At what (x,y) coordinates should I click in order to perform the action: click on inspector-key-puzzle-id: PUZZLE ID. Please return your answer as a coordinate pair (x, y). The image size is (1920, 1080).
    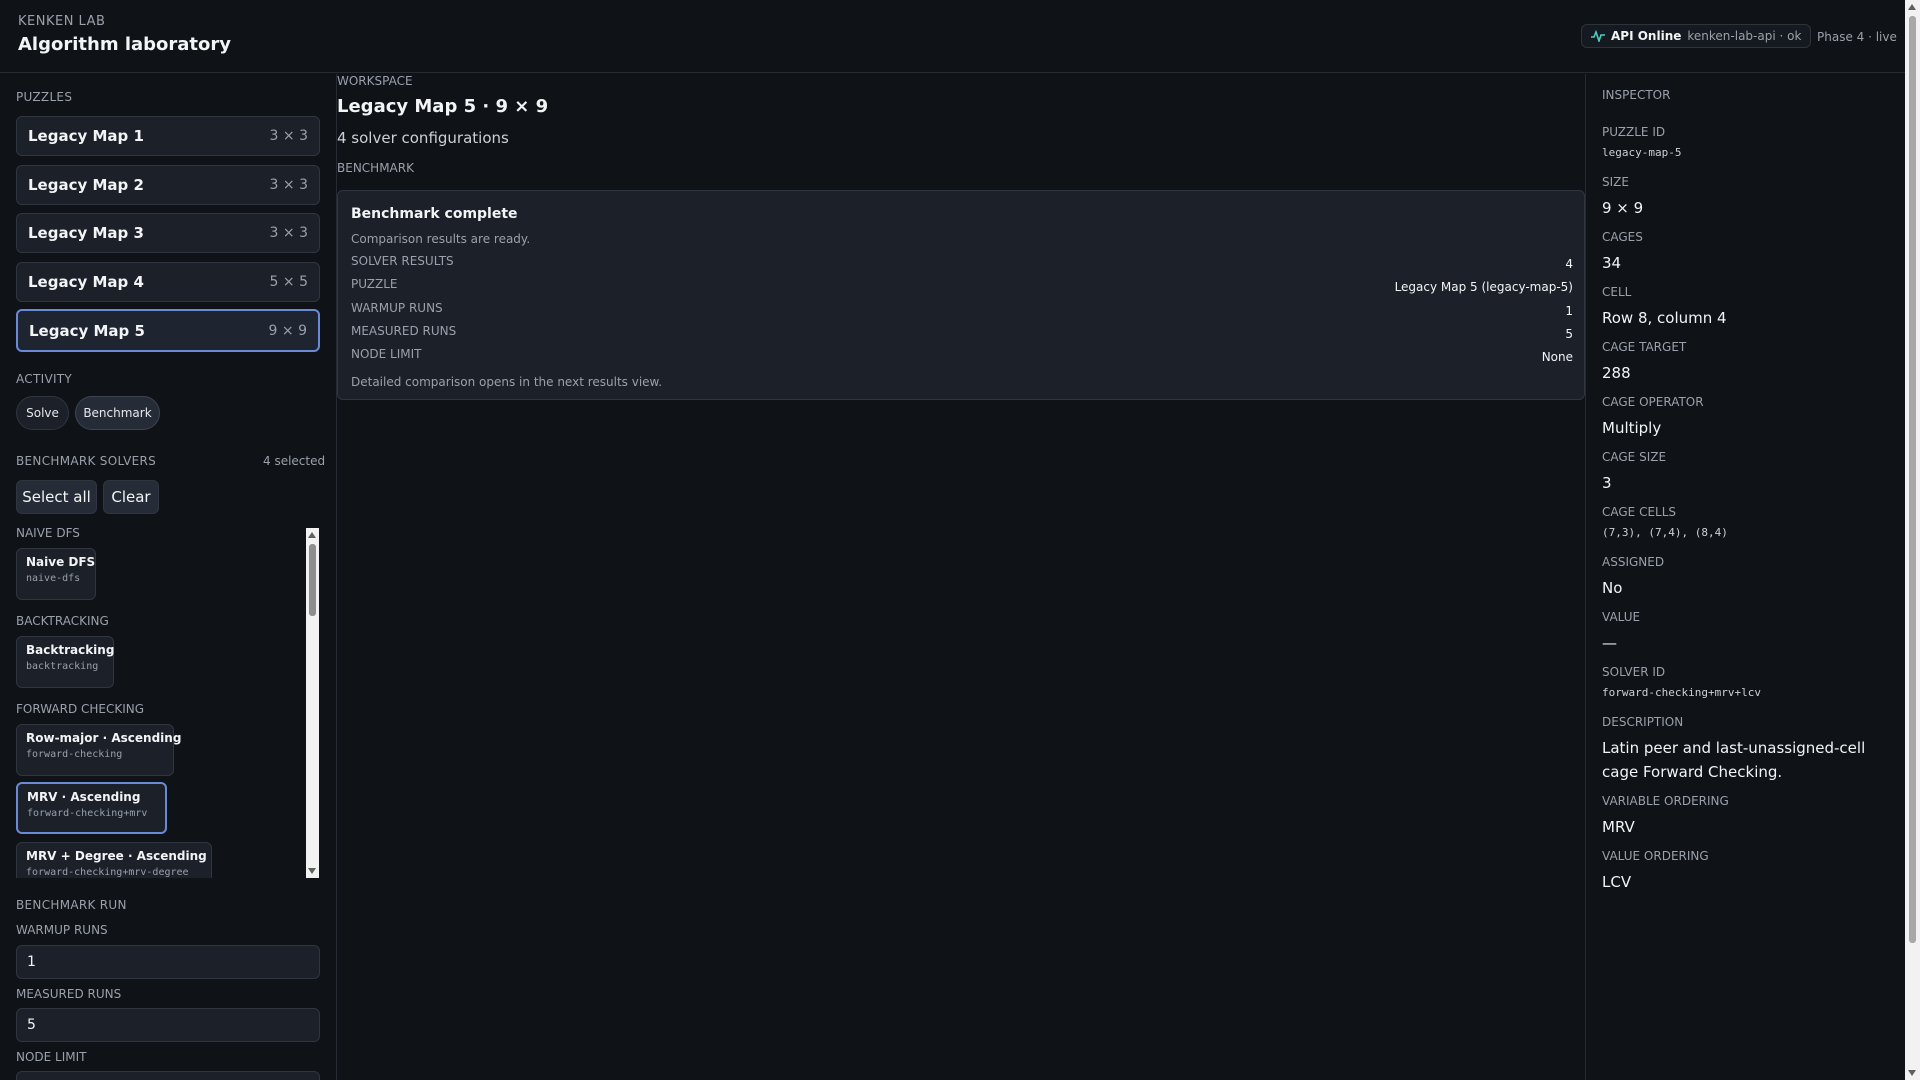
    Looking at the image, I should click on (1634, 132).